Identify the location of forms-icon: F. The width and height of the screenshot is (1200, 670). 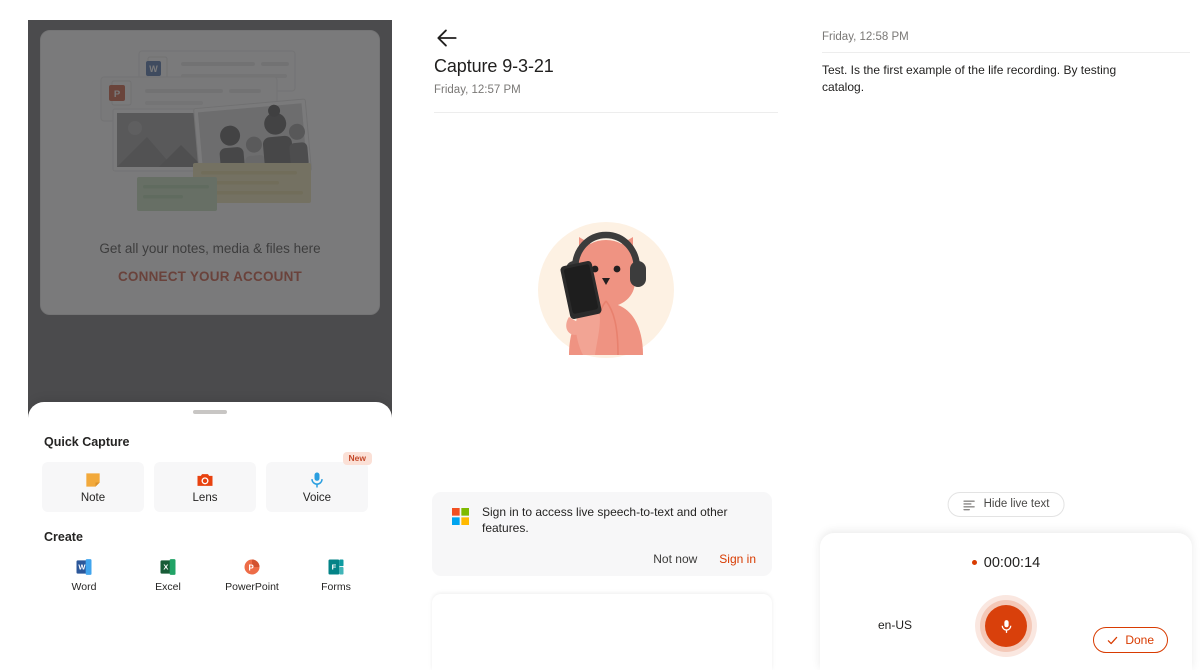
(336, 567).